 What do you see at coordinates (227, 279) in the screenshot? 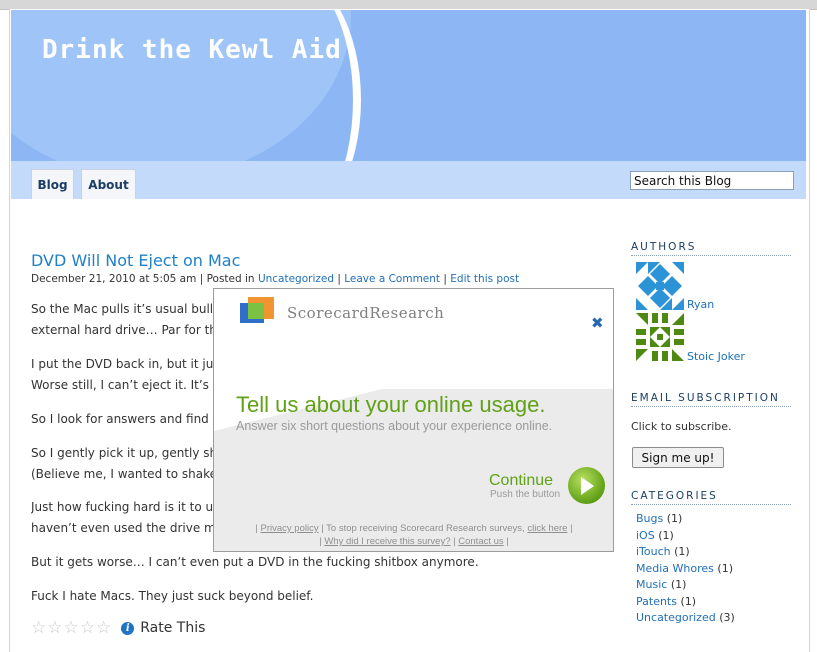
I see `posted-in-label: | Posted in` at bounding box center [227, 279].